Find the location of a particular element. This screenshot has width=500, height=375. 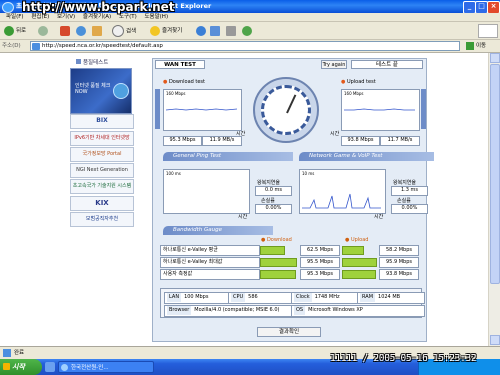

bandwidth-row: 하나로통신 e-Valley 최대값 95.5 Mbps 95.9 Mbps is located at coordinates (289, 262).